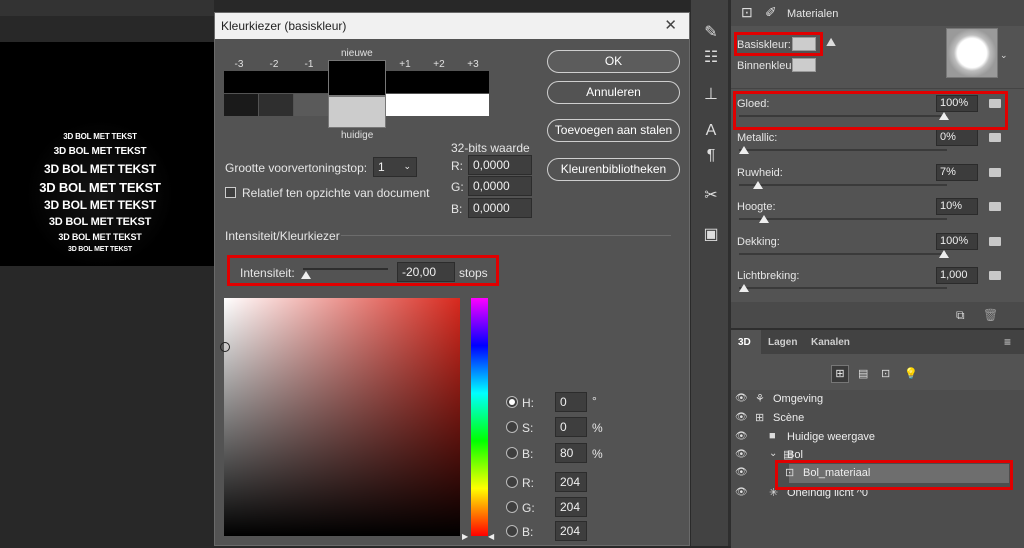 This screenshot has width=1024, height=548. I want to click on paragraph-icon: ¶, so click(711, 156).